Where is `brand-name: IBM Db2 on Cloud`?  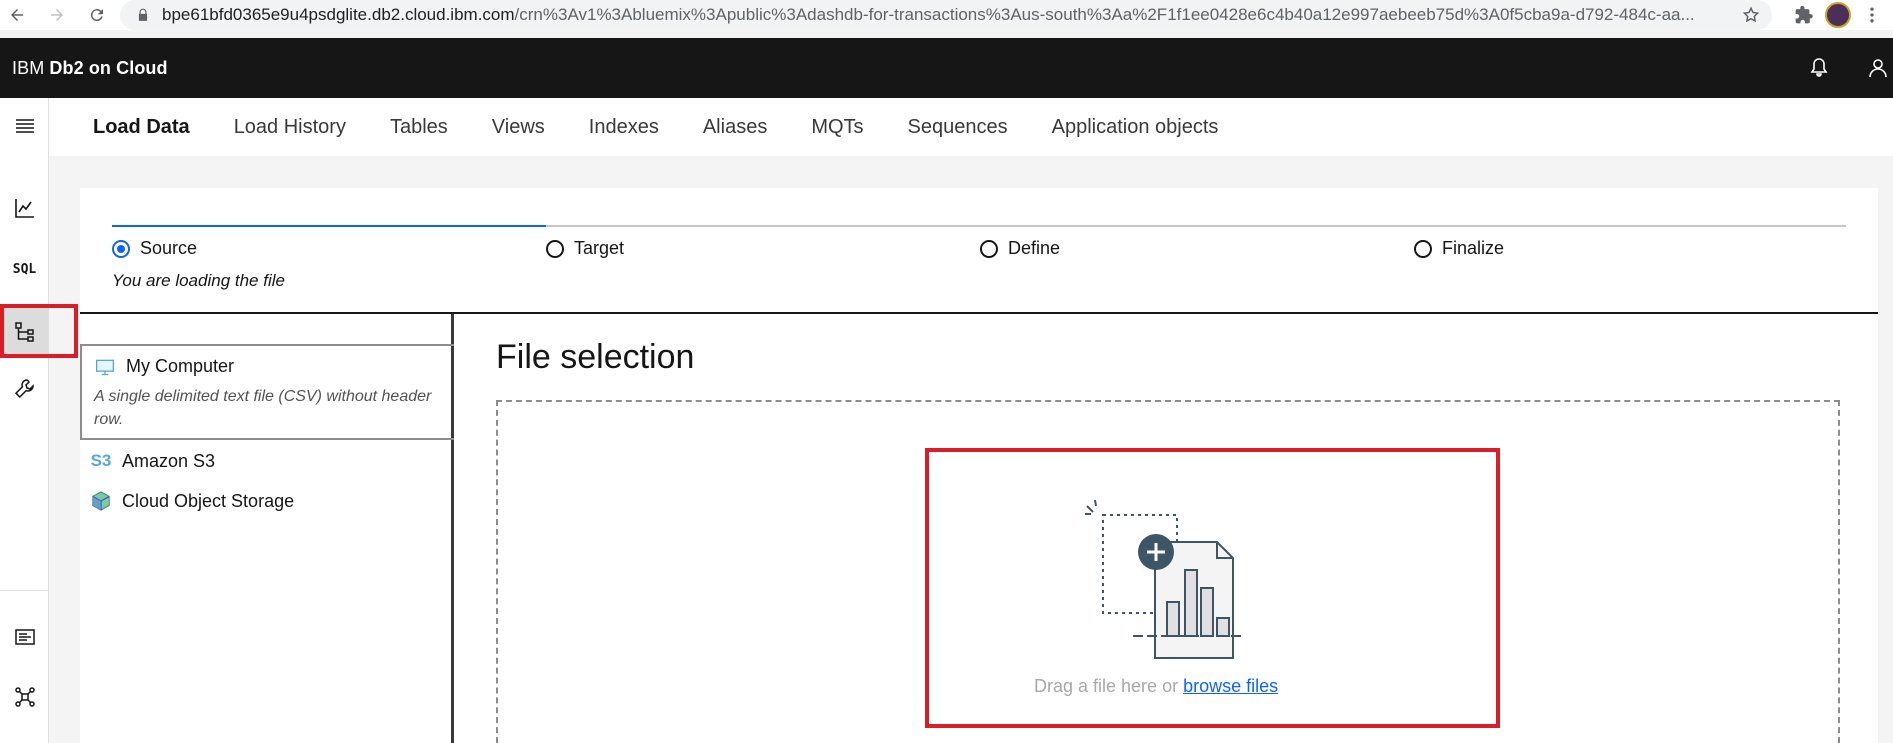
brand-name: IBM Db2 on Cloud is located at coordinates (90, 68).